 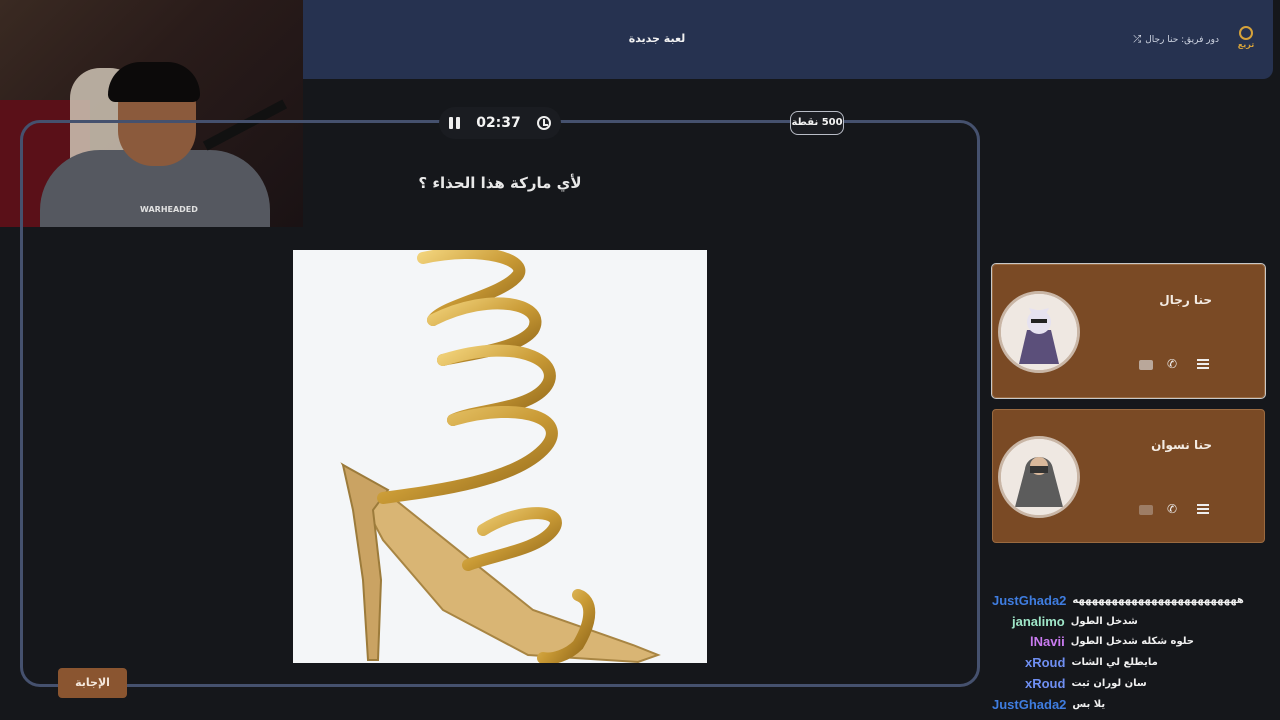 What do you see at coordinates (817, 123) in the screenshot?
I see `points-badge: 500 نقطة` at bounding box center [817, 123].